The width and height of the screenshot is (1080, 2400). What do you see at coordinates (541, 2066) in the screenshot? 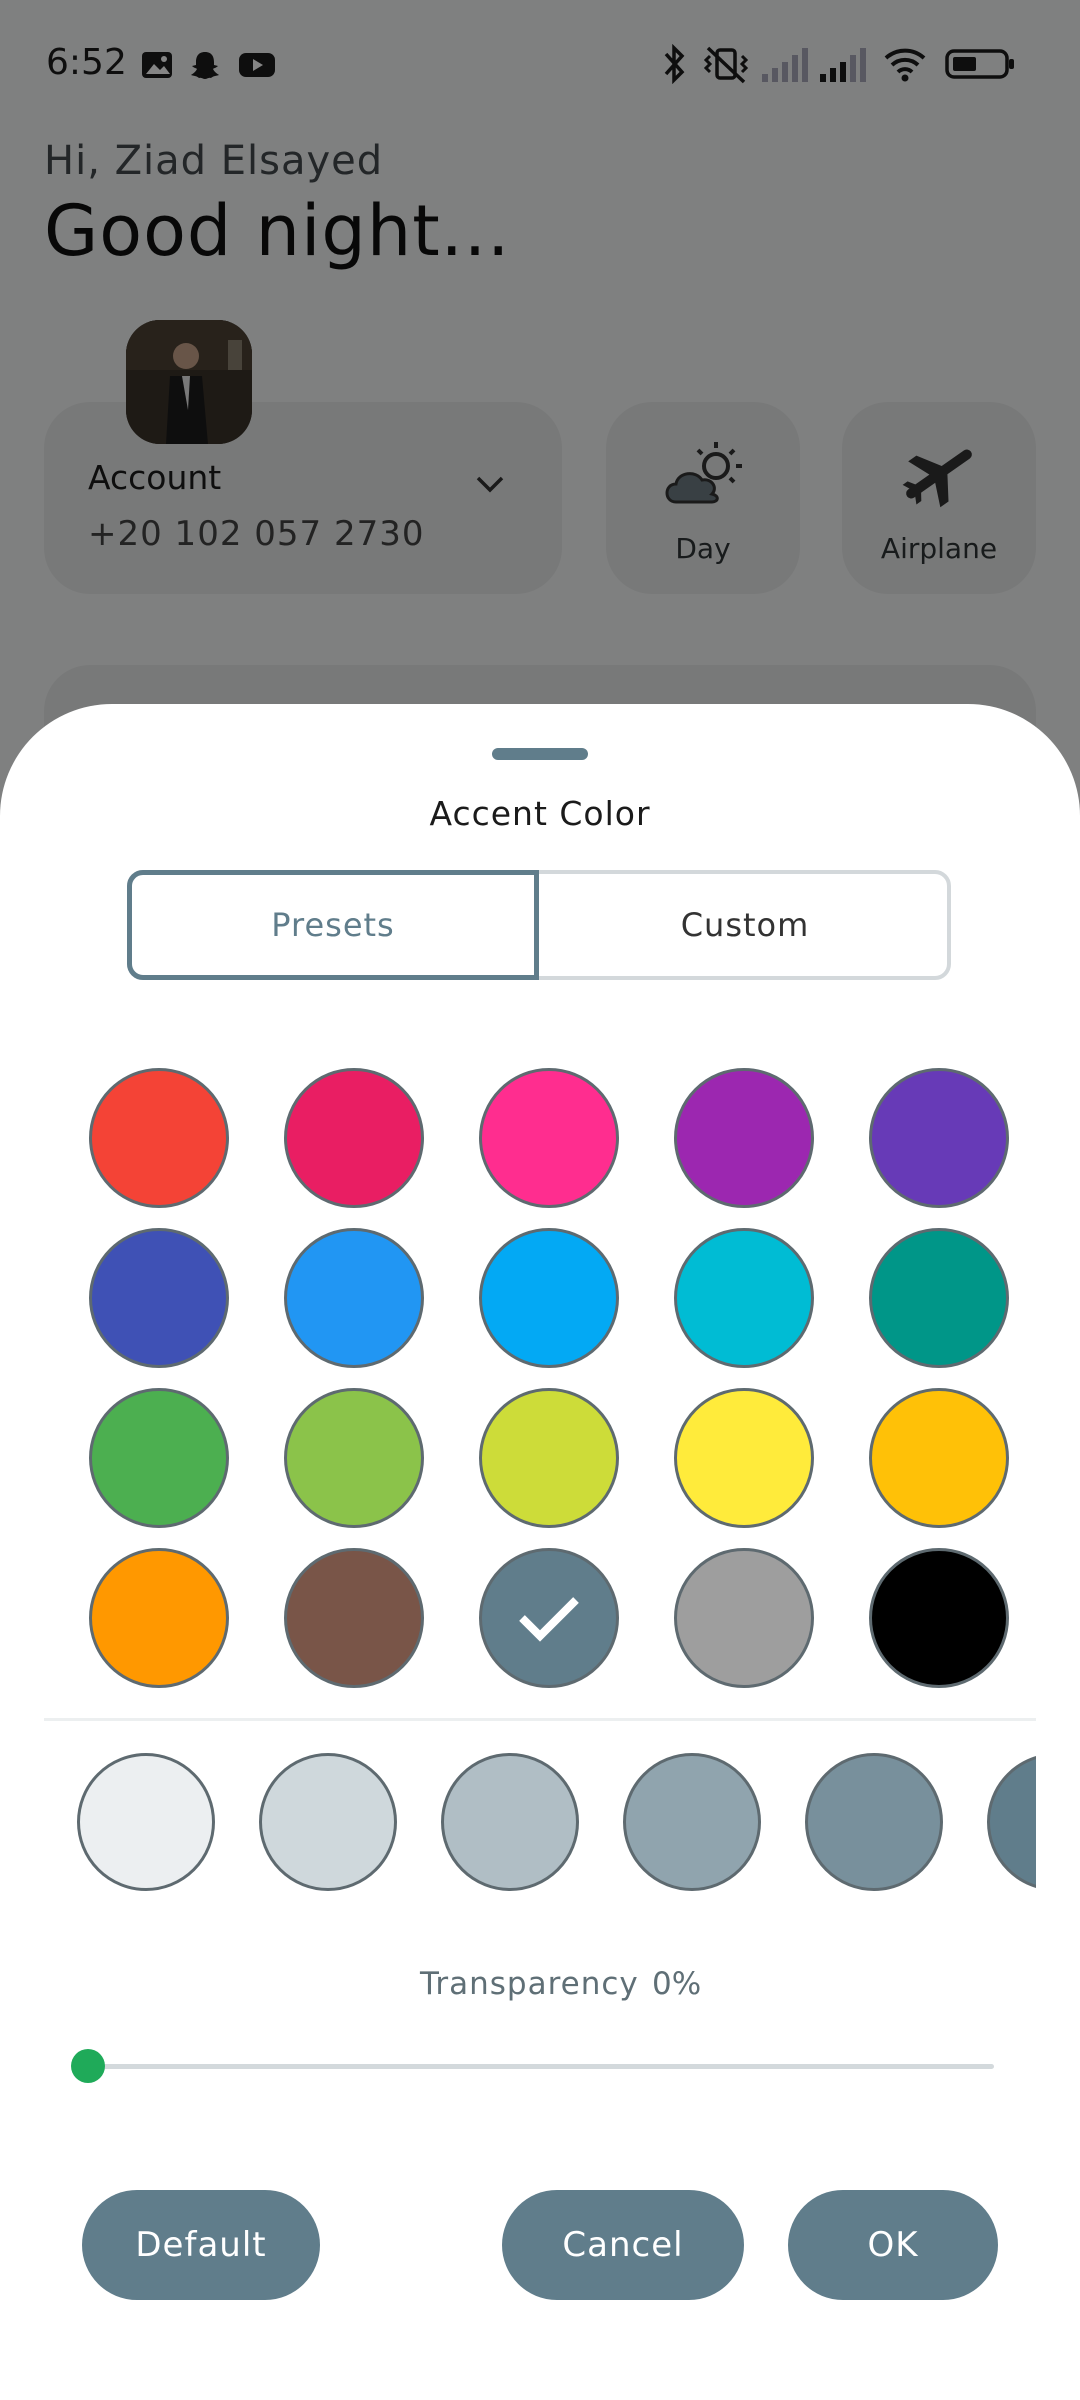
I see `transparency-slider` at bounding box center [541, 2066].